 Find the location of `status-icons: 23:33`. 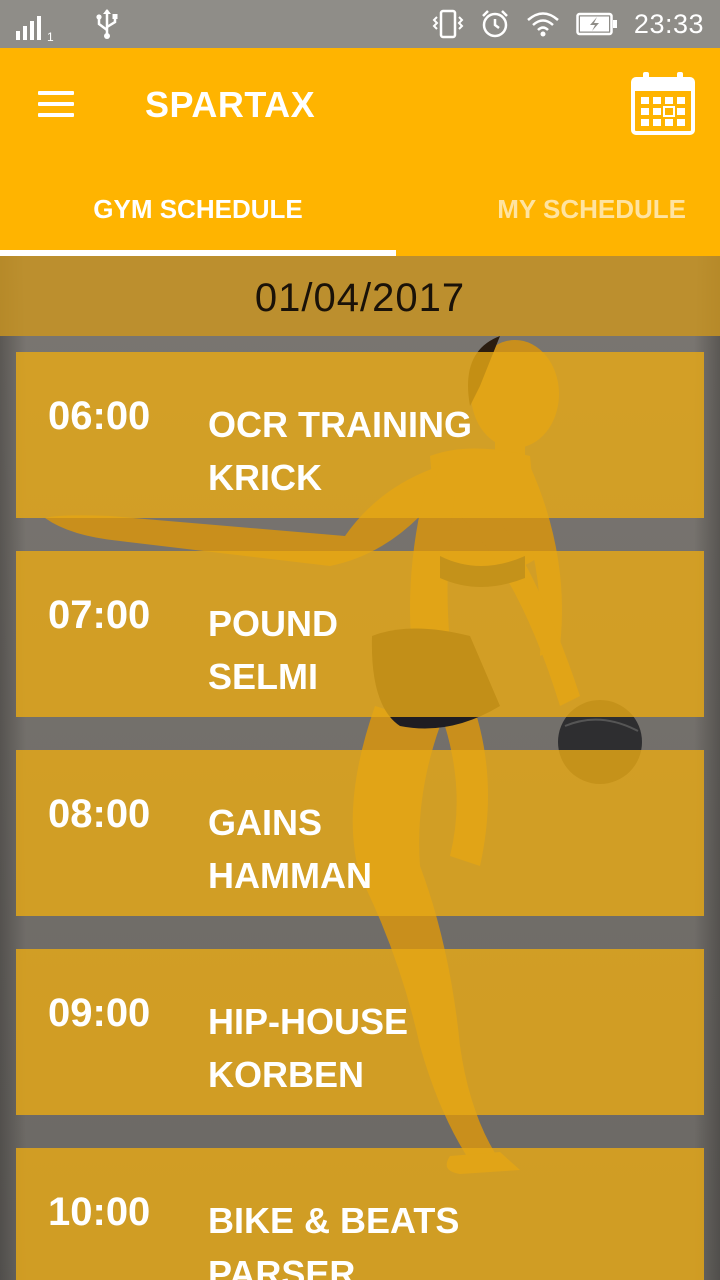

status-icons: 23:33 is located at coordinates (568, 24).